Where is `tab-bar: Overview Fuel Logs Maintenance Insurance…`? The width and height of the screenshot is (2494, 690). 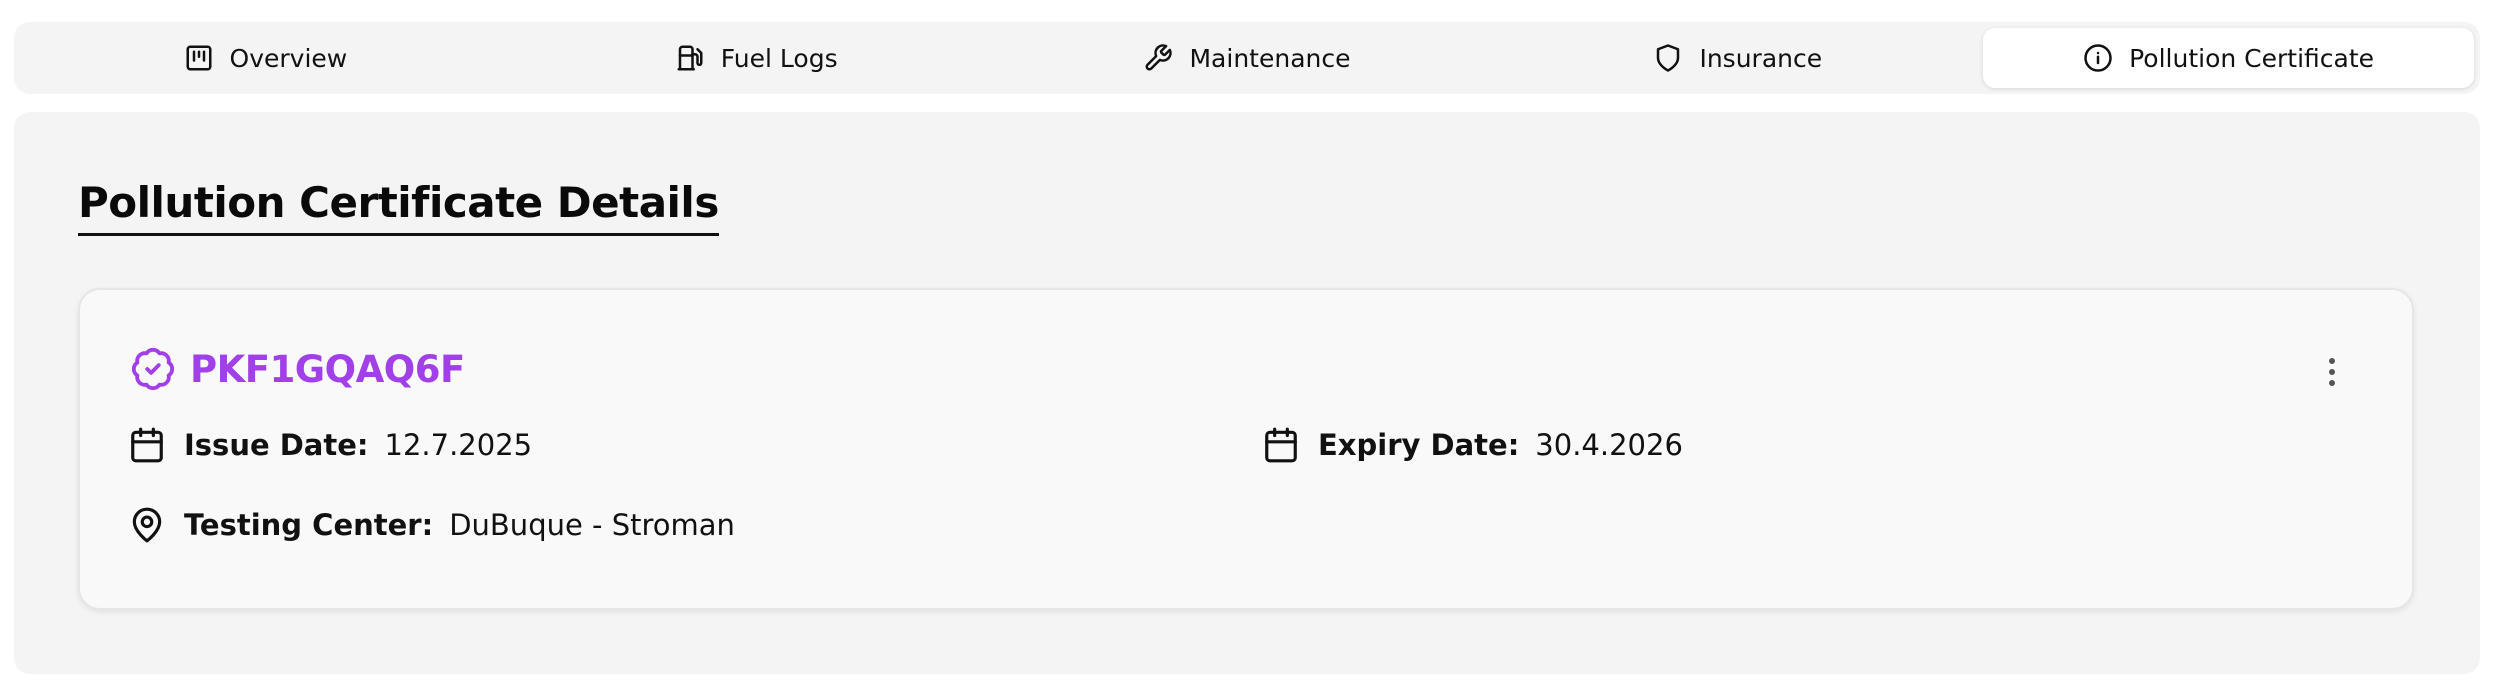 tab-bar: Overview Fuel Logs Maintenance Insurance… is located at coordinates (1247, 58).